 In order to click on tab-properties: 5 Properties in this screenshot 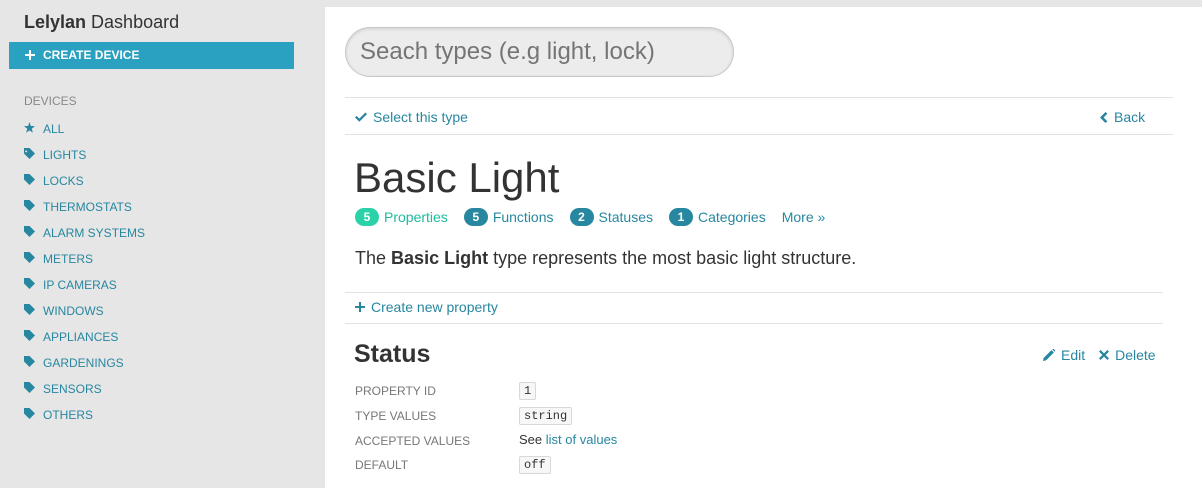, I will do `click(401, 217)`.